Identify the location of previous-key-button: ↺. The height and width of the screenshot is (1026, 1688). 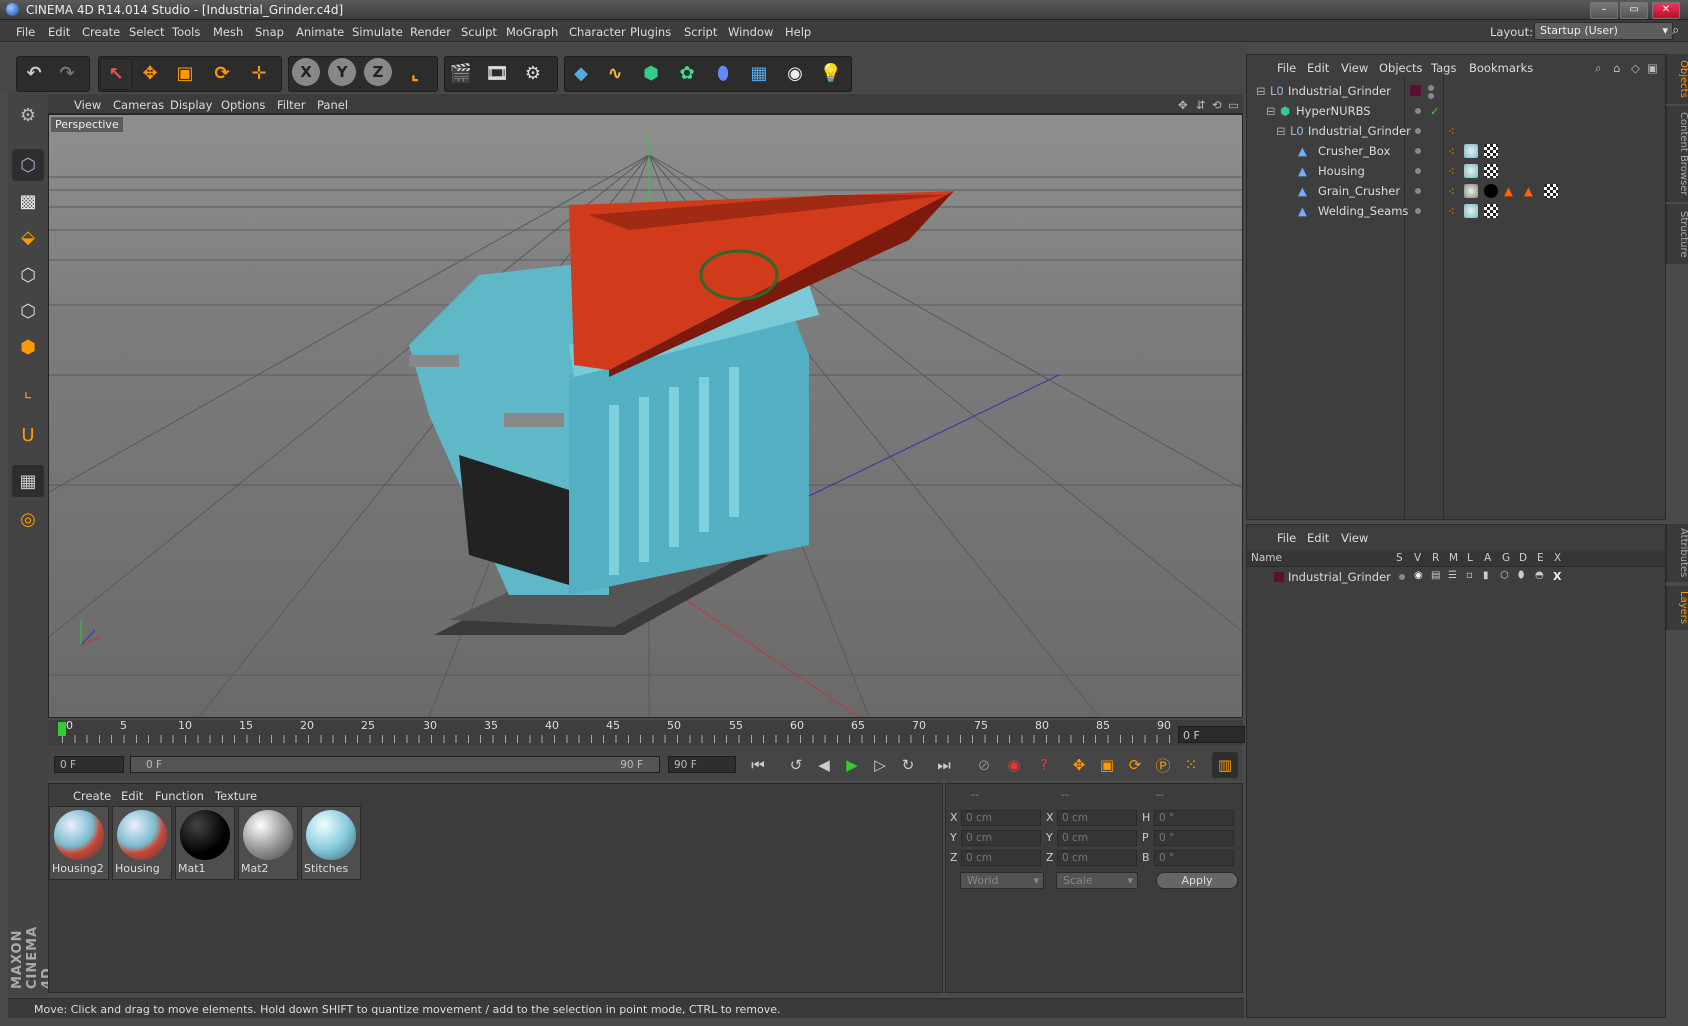
(796, 765).